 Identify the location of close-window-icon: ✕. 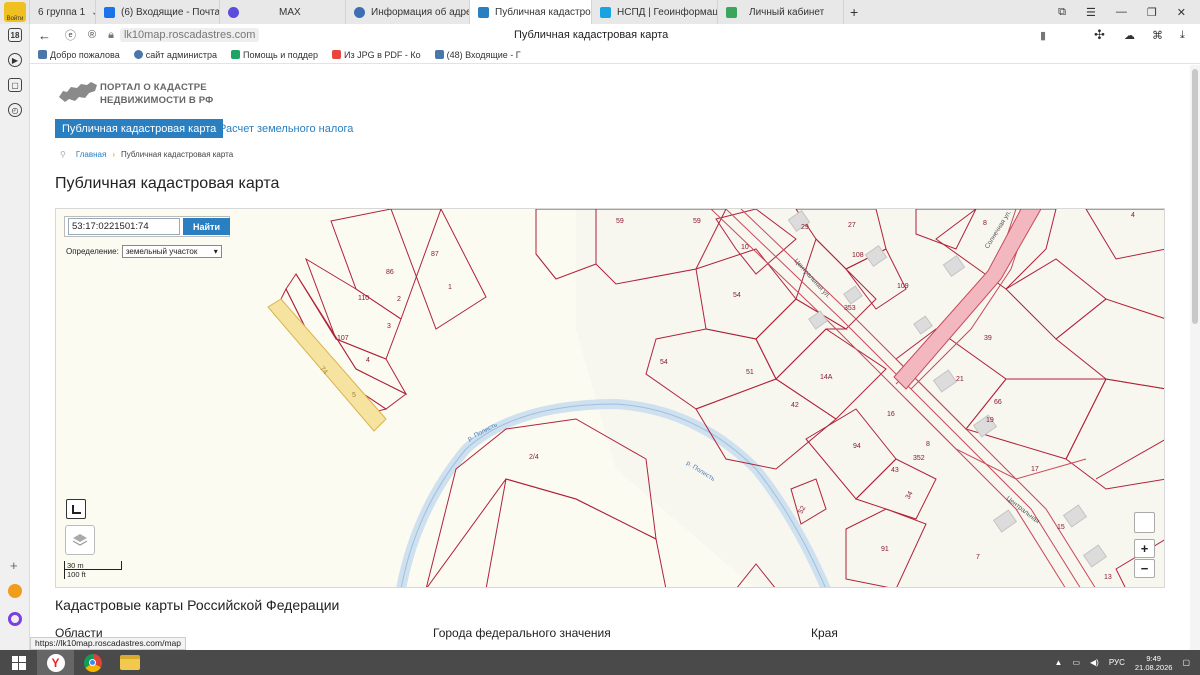
(1181, 12).